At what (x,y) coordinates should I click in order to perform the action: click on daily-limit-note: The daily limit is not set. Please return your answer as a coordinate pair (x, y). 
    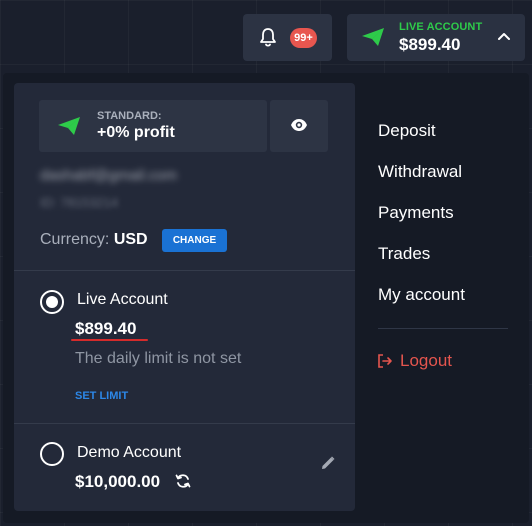
    Looking at the image, I should click on (158, 358).